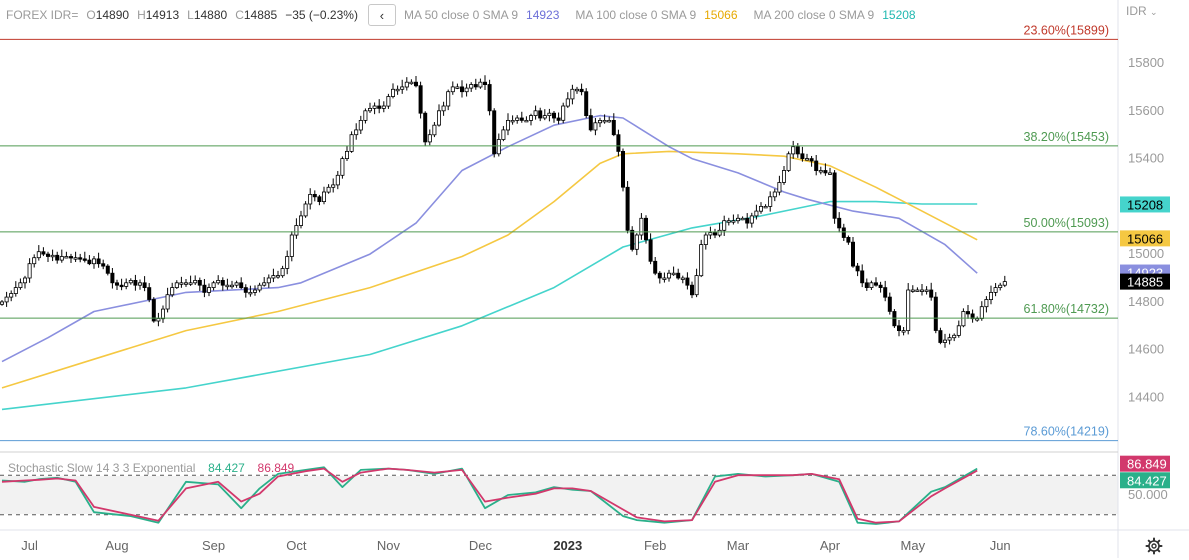 This screenshot has width=1189, height=560. I want to click on ma100-price-badge-text: 15066, so click(1145, 238).